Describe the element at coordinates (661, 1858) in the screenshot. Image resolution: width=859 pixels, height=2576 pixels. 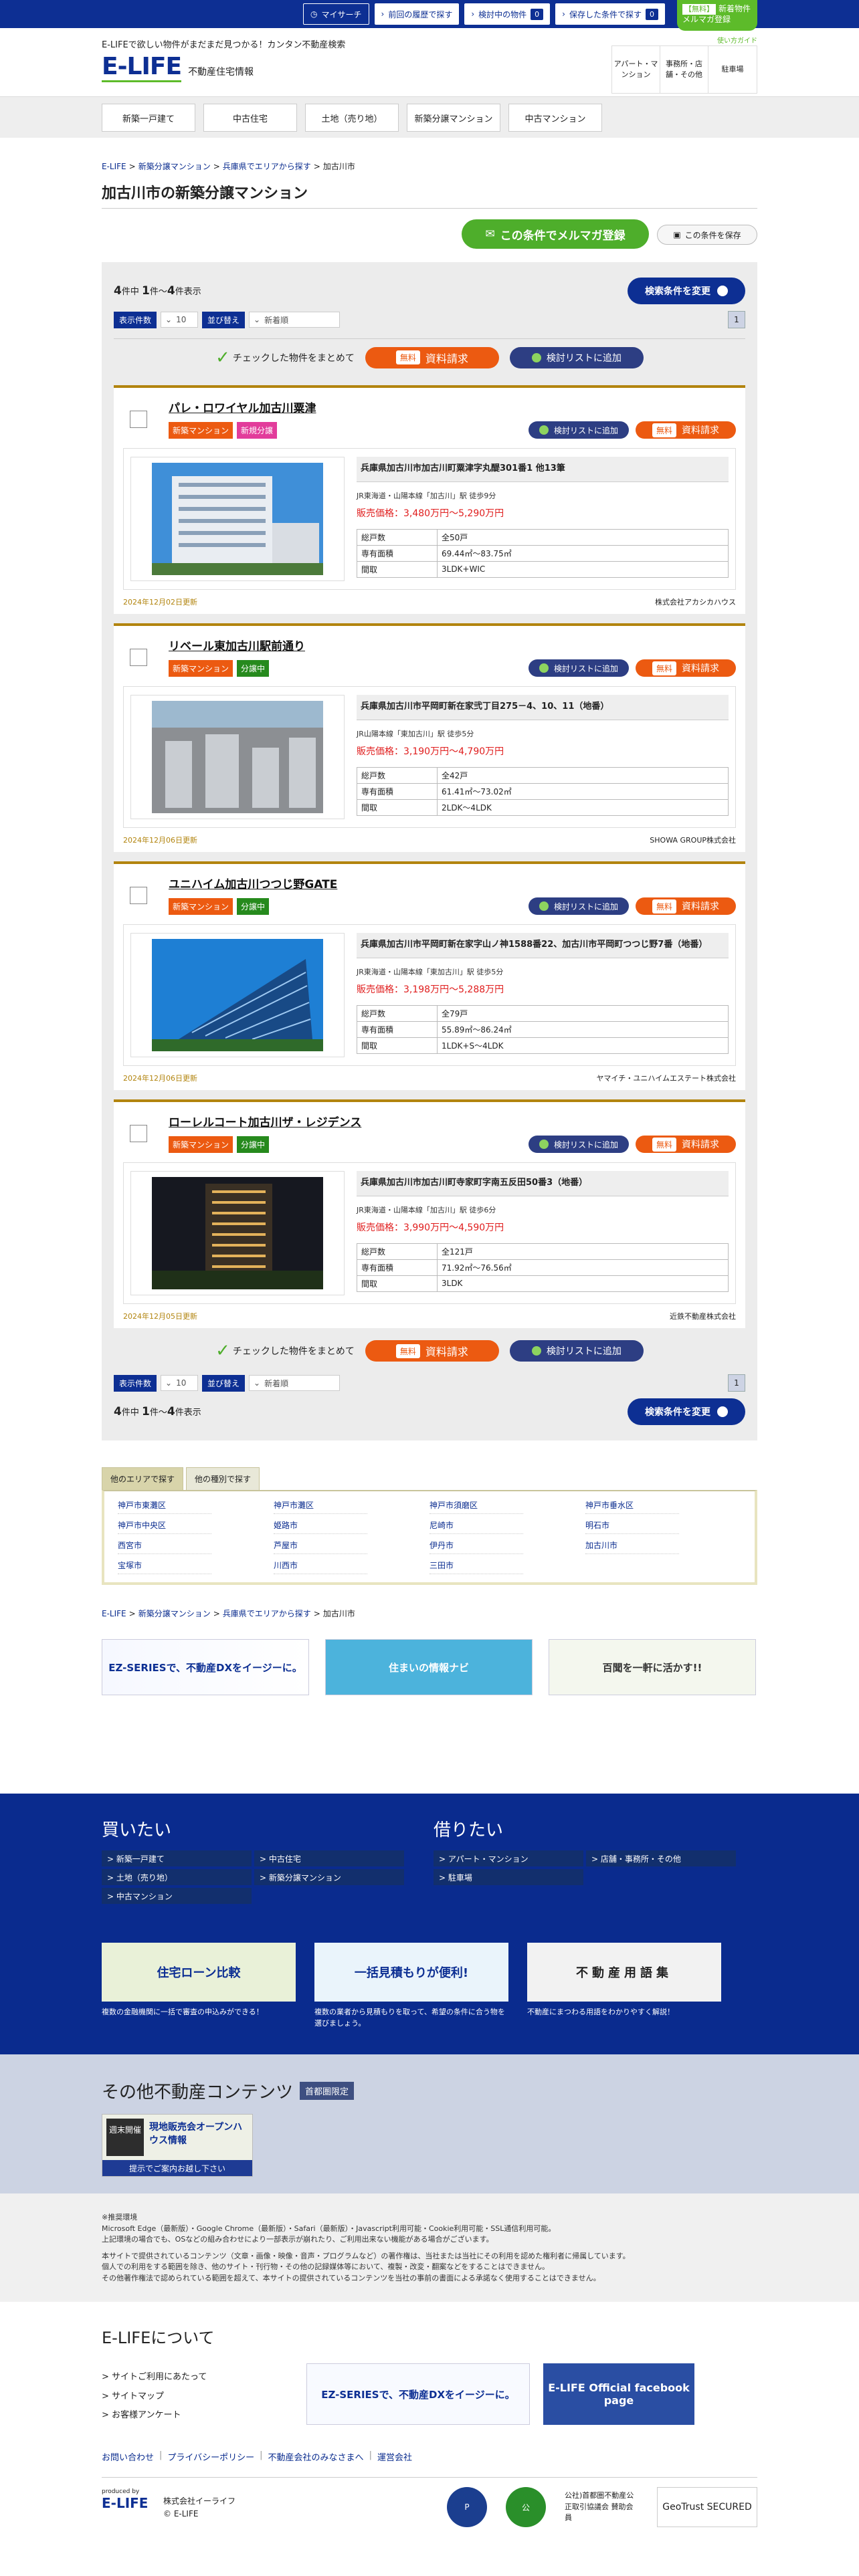
I see `footer-office: 店舗・事務所・その他` at that location.